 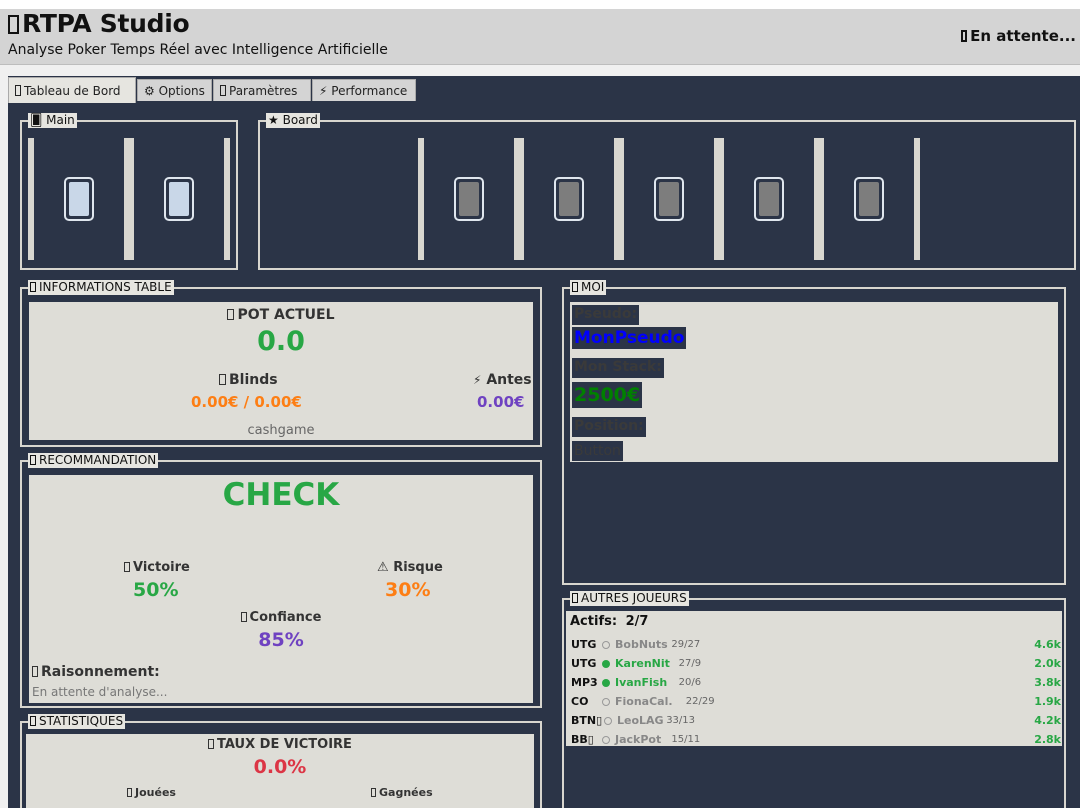 I want to click on played-label: Jouées, so click(x=151, y=792).